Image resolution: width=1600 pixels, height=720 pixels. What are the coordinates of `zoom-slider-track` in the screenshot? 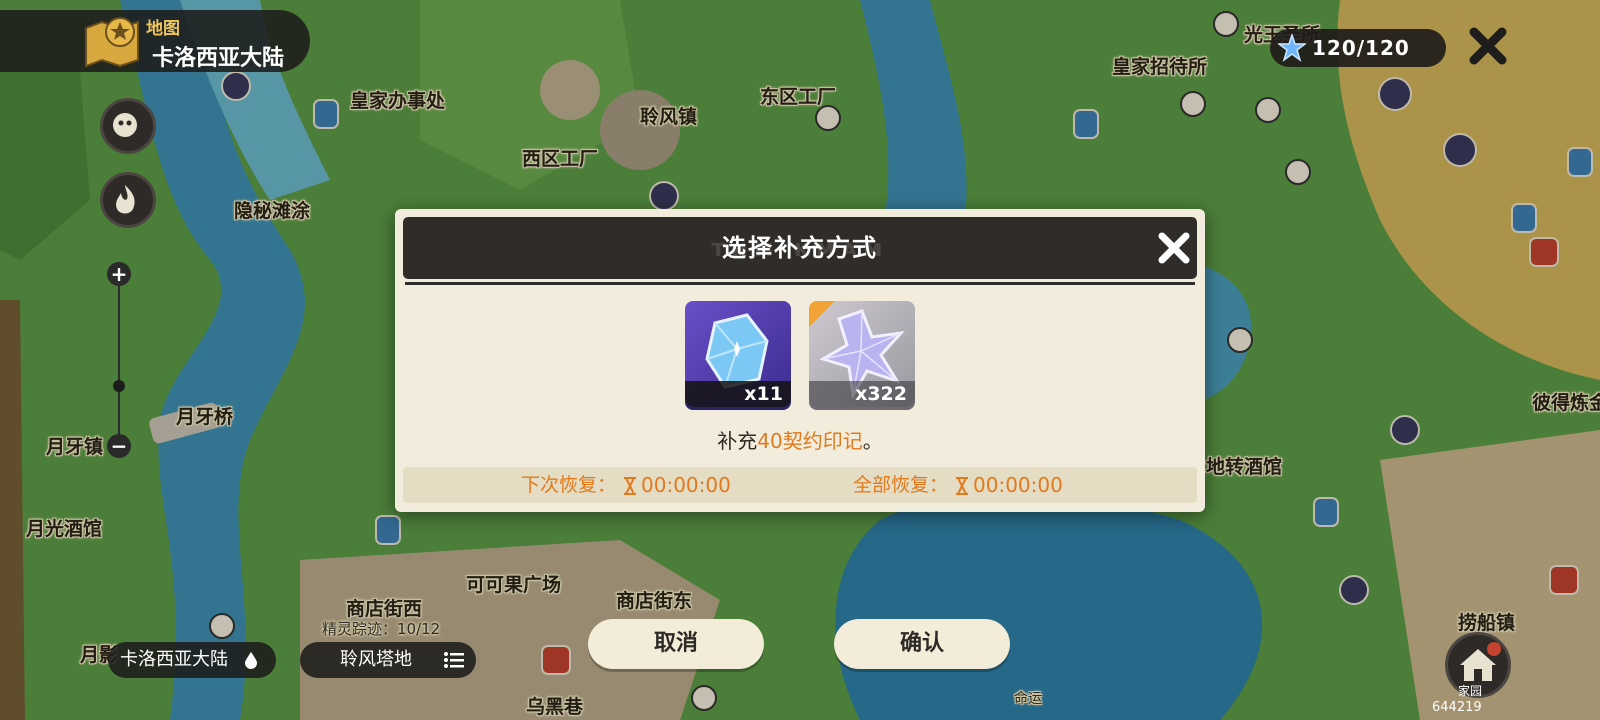 It's located at (119, 362).